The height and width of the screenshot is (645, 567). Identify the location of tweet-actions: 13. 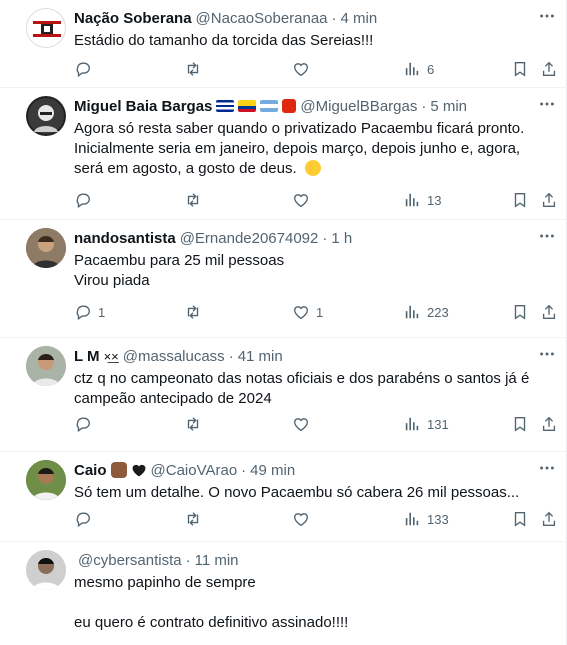
(315, 200).